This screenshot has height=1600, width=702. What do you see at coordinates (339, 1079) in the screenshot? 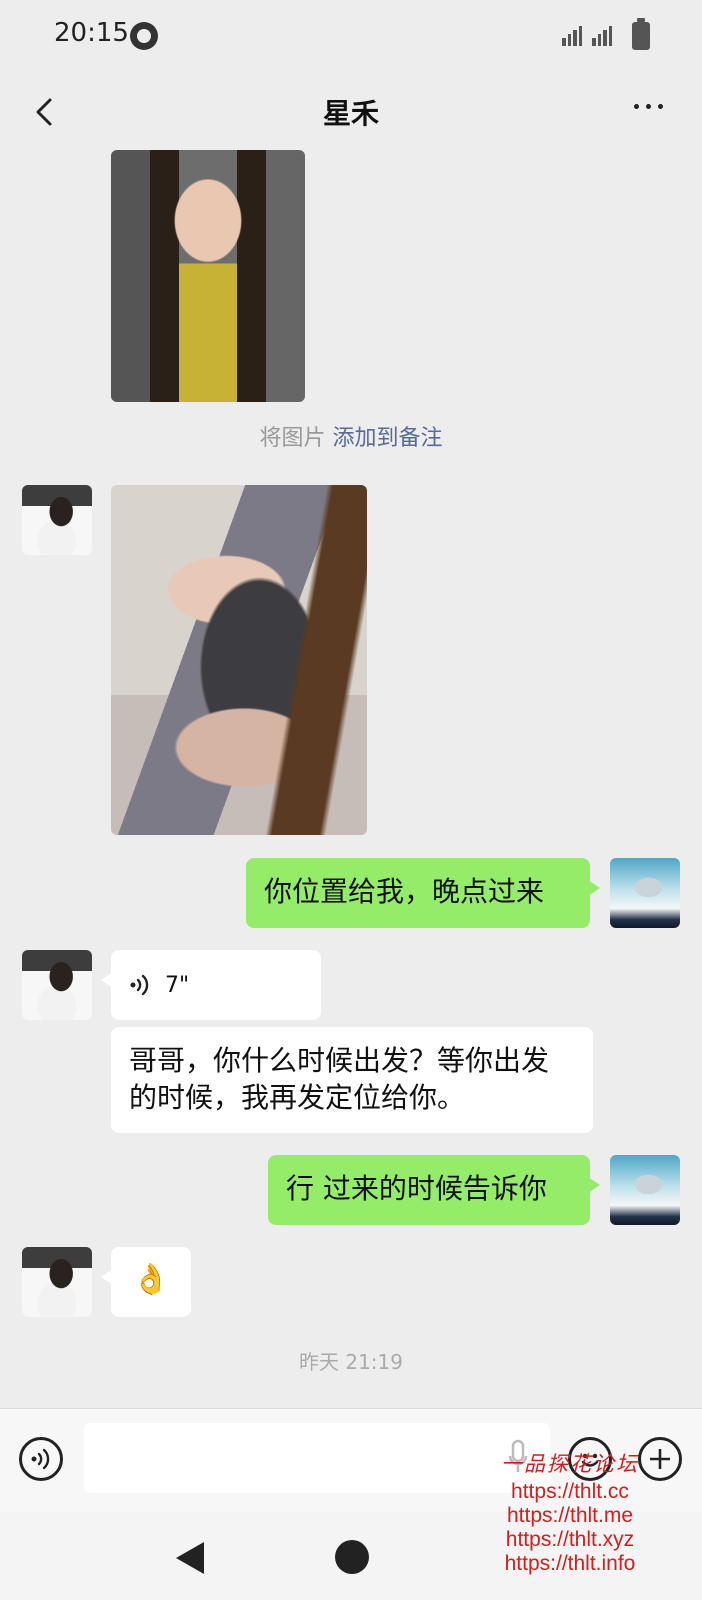
I see `message-text: 哥哥，你什么时候出发？等你出发的时候，我再发定位给你。` at bounding box center [339, 1079].